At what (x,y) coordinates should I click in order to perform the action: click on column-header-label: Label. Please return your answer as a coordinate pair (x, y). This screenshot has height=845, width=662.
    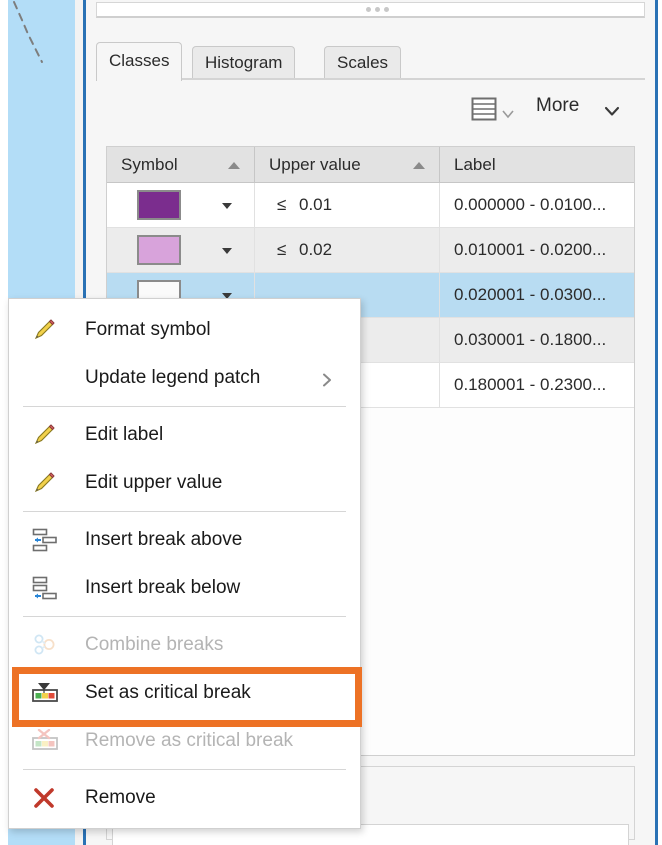
    Looking at the image, I should click on (537, 164).